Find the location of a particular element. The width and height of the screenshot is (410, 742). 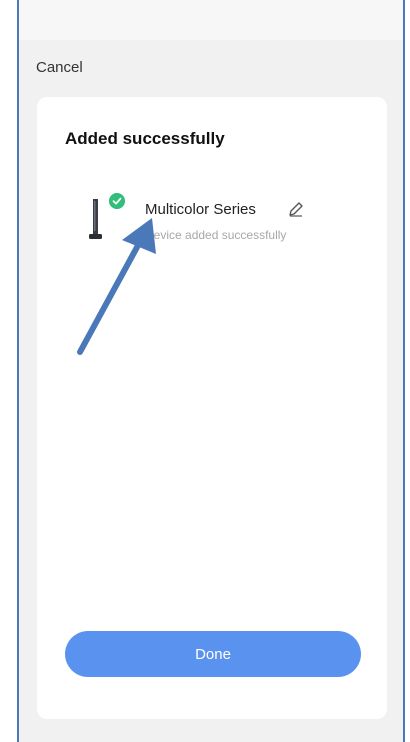

device-name: Multicolor Series is located at coordinates (200, 209).